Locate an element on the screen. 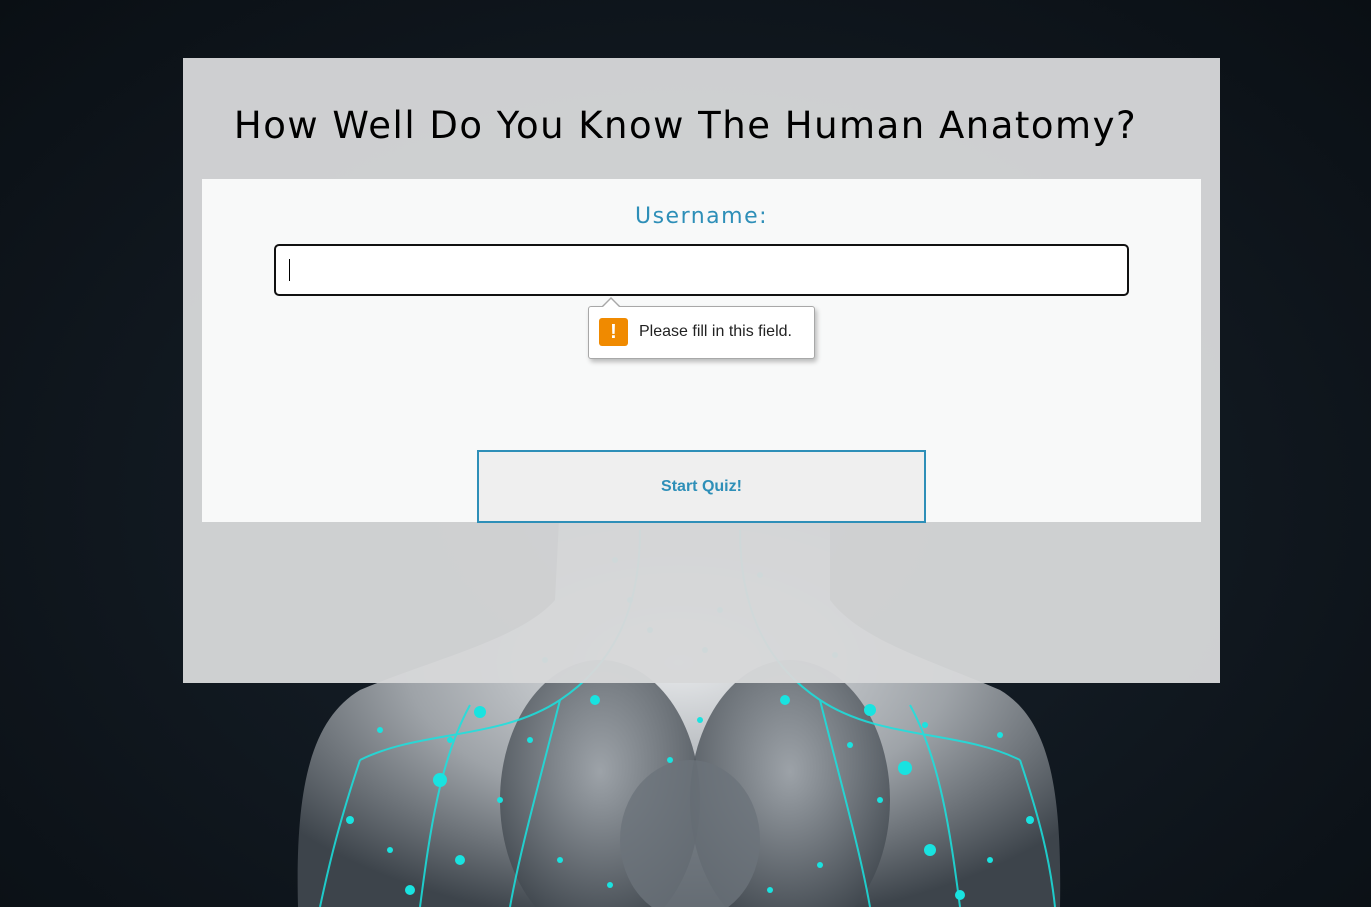 Image resolution: width=1371 pixels, height=907 pixels. username-input is located at coordinates (701, 270).